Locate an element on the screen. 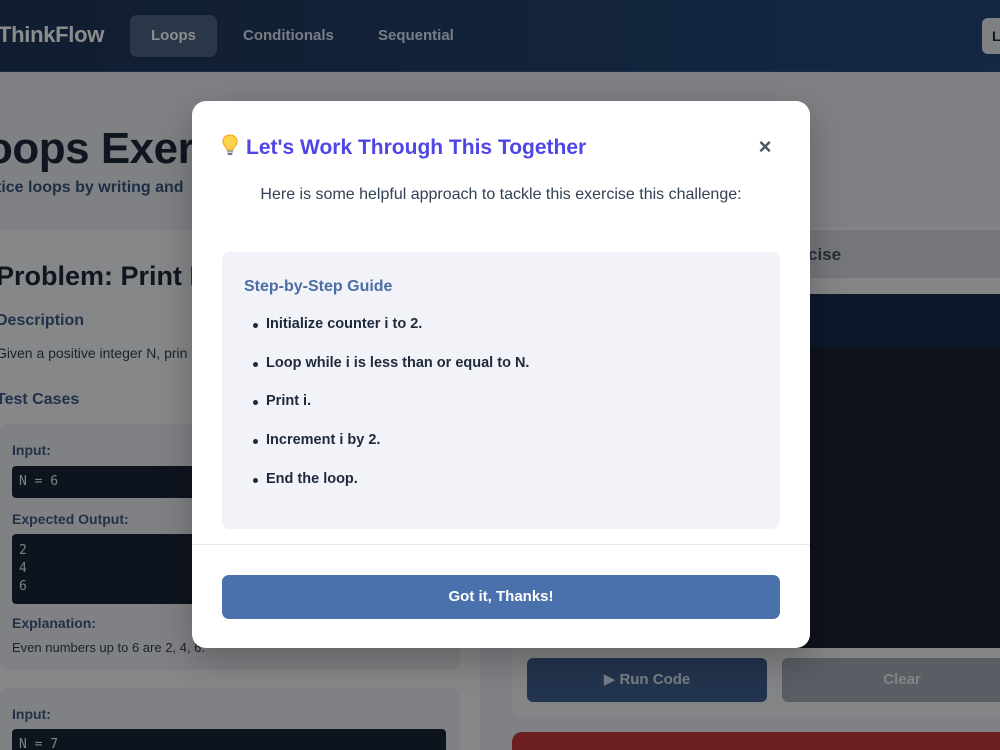  modal-title: Let's Work Through This Together is located at coordinates (404, 148).